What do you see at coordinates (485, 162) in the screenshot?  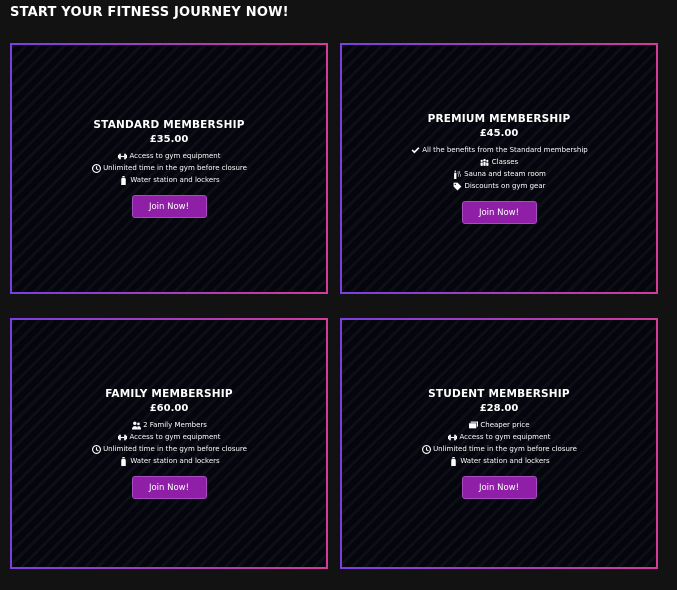 I see `people-group-icon` at bounding box center [485, 162].